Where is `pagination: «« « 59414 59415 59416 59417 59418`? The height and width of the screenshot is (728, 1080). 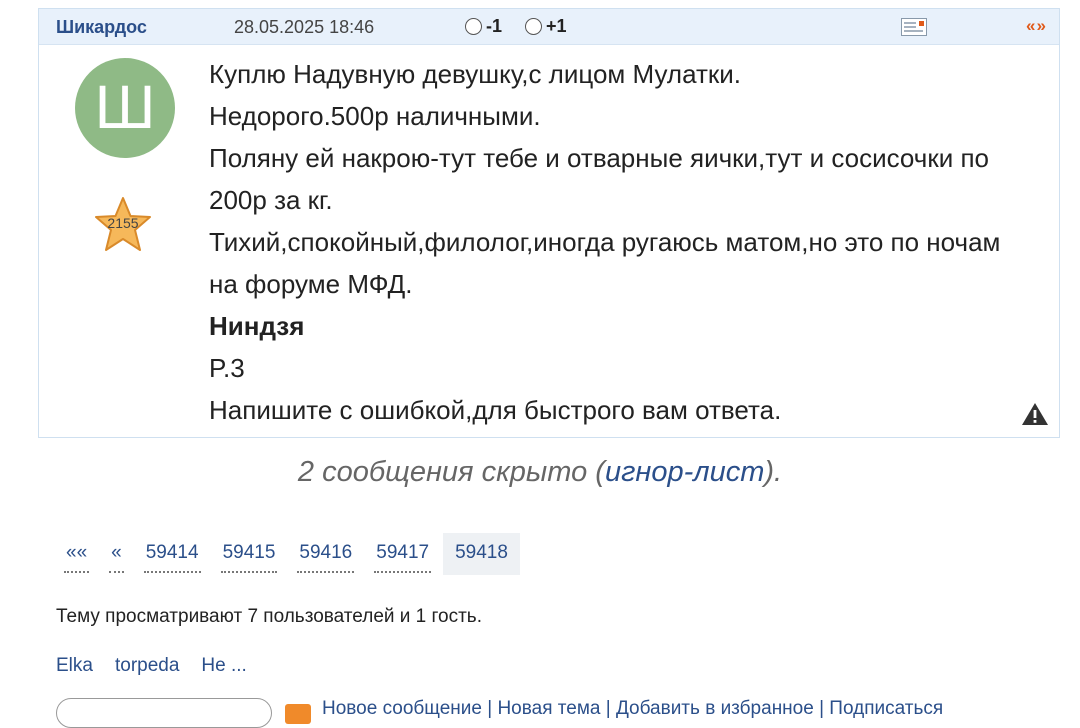
pagination: «« « 59414 59415 59416 59417 59418 is located at coordinates (290, 554).